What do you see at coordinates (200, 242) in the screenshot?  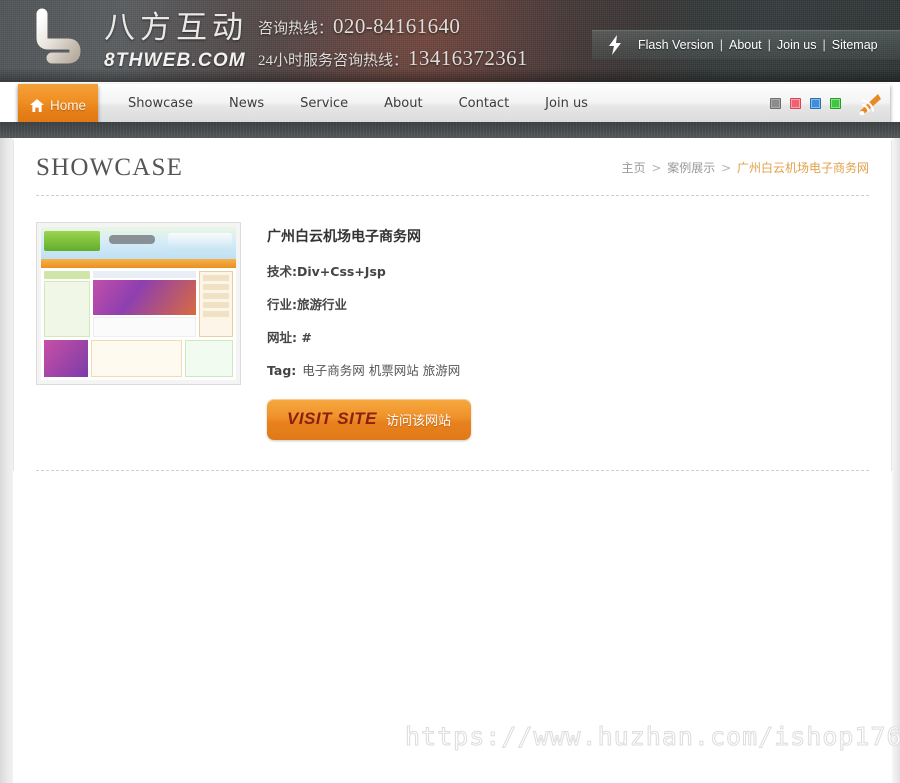 I see `thumb-clouds` at bounding box center [200, 242].